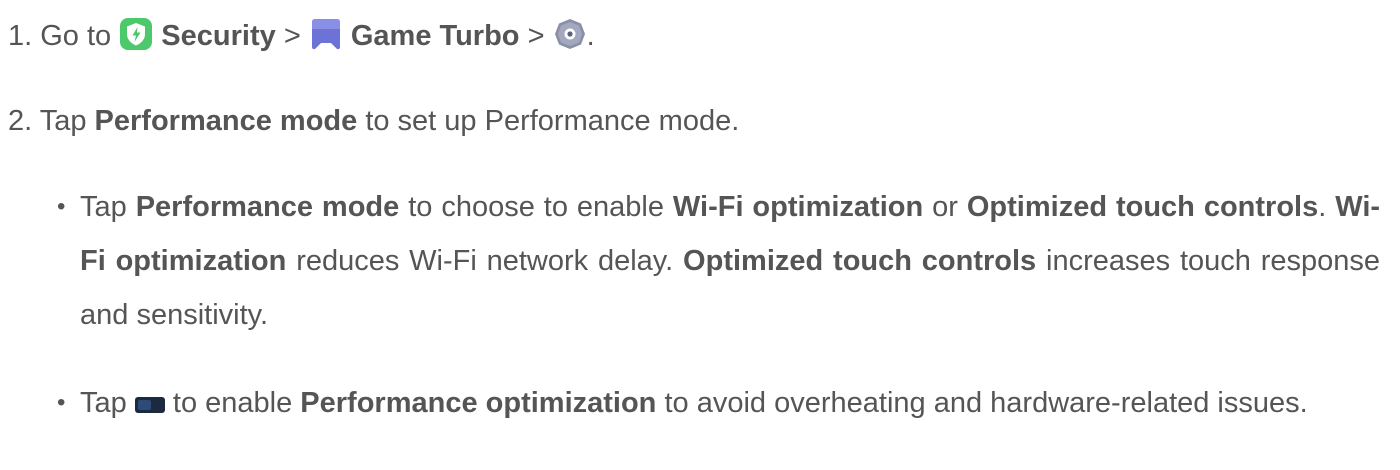 This screenshot has height=470, width=1400. Describe the element at coordinates (326, 34) in the screenshot. I see `game-turbo-icon` at that location.